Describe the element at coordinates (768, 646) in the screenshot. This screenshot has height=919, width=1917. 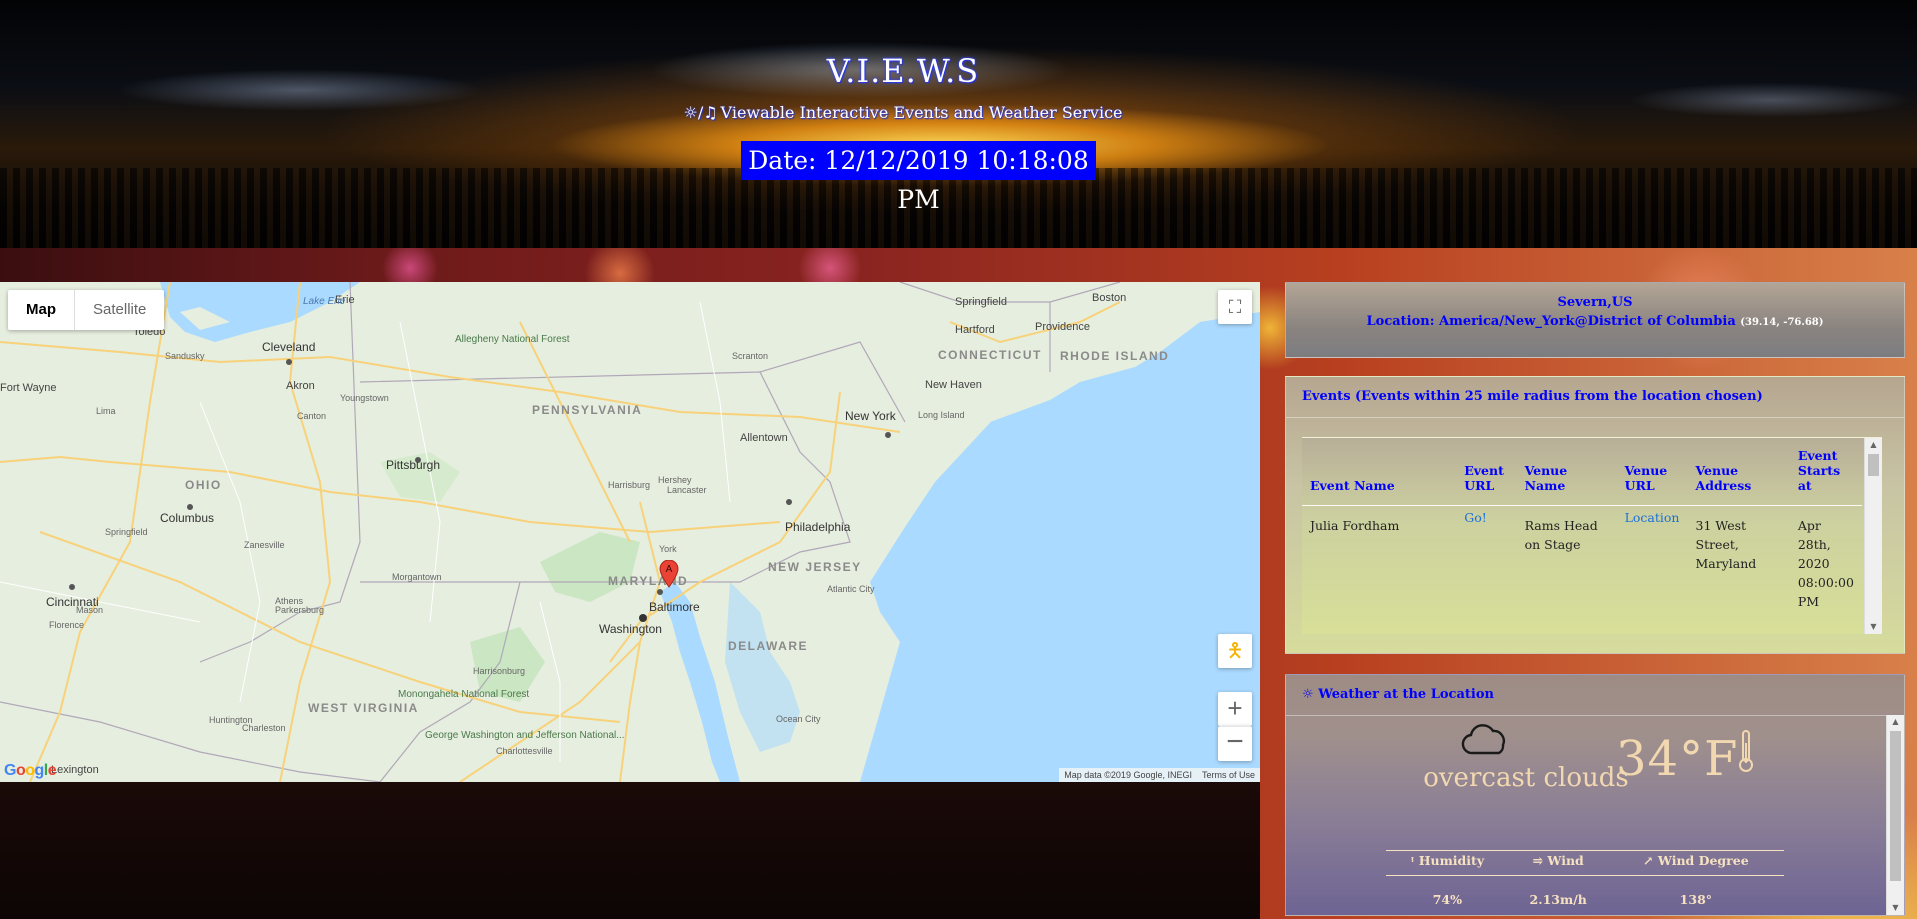
I see `map-label: DELAWARE` at that location.